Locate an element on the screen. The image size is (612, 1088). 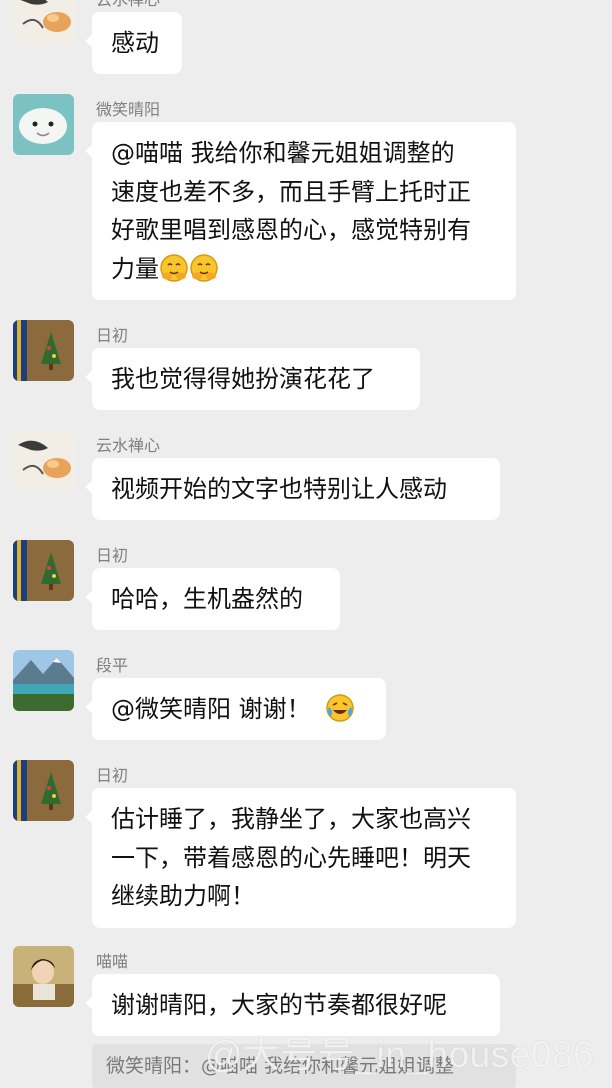
message-line: 一下，带着感恩的心先睡吧！明天 is located at coordinates (291, 857).